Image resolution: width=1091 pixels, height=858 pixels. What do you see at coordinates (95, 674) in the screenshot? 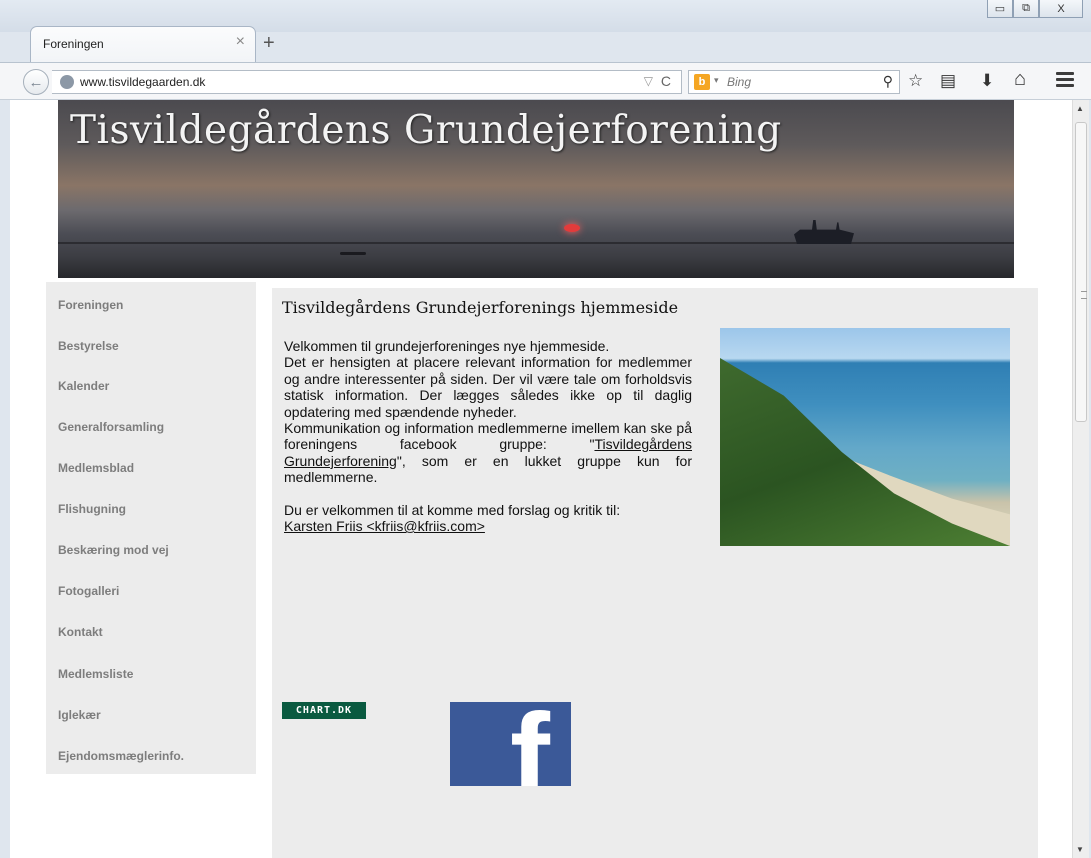
I see `sidebar-item-medlemsliste: Medlemsliste` at bounding box center [95, 674].